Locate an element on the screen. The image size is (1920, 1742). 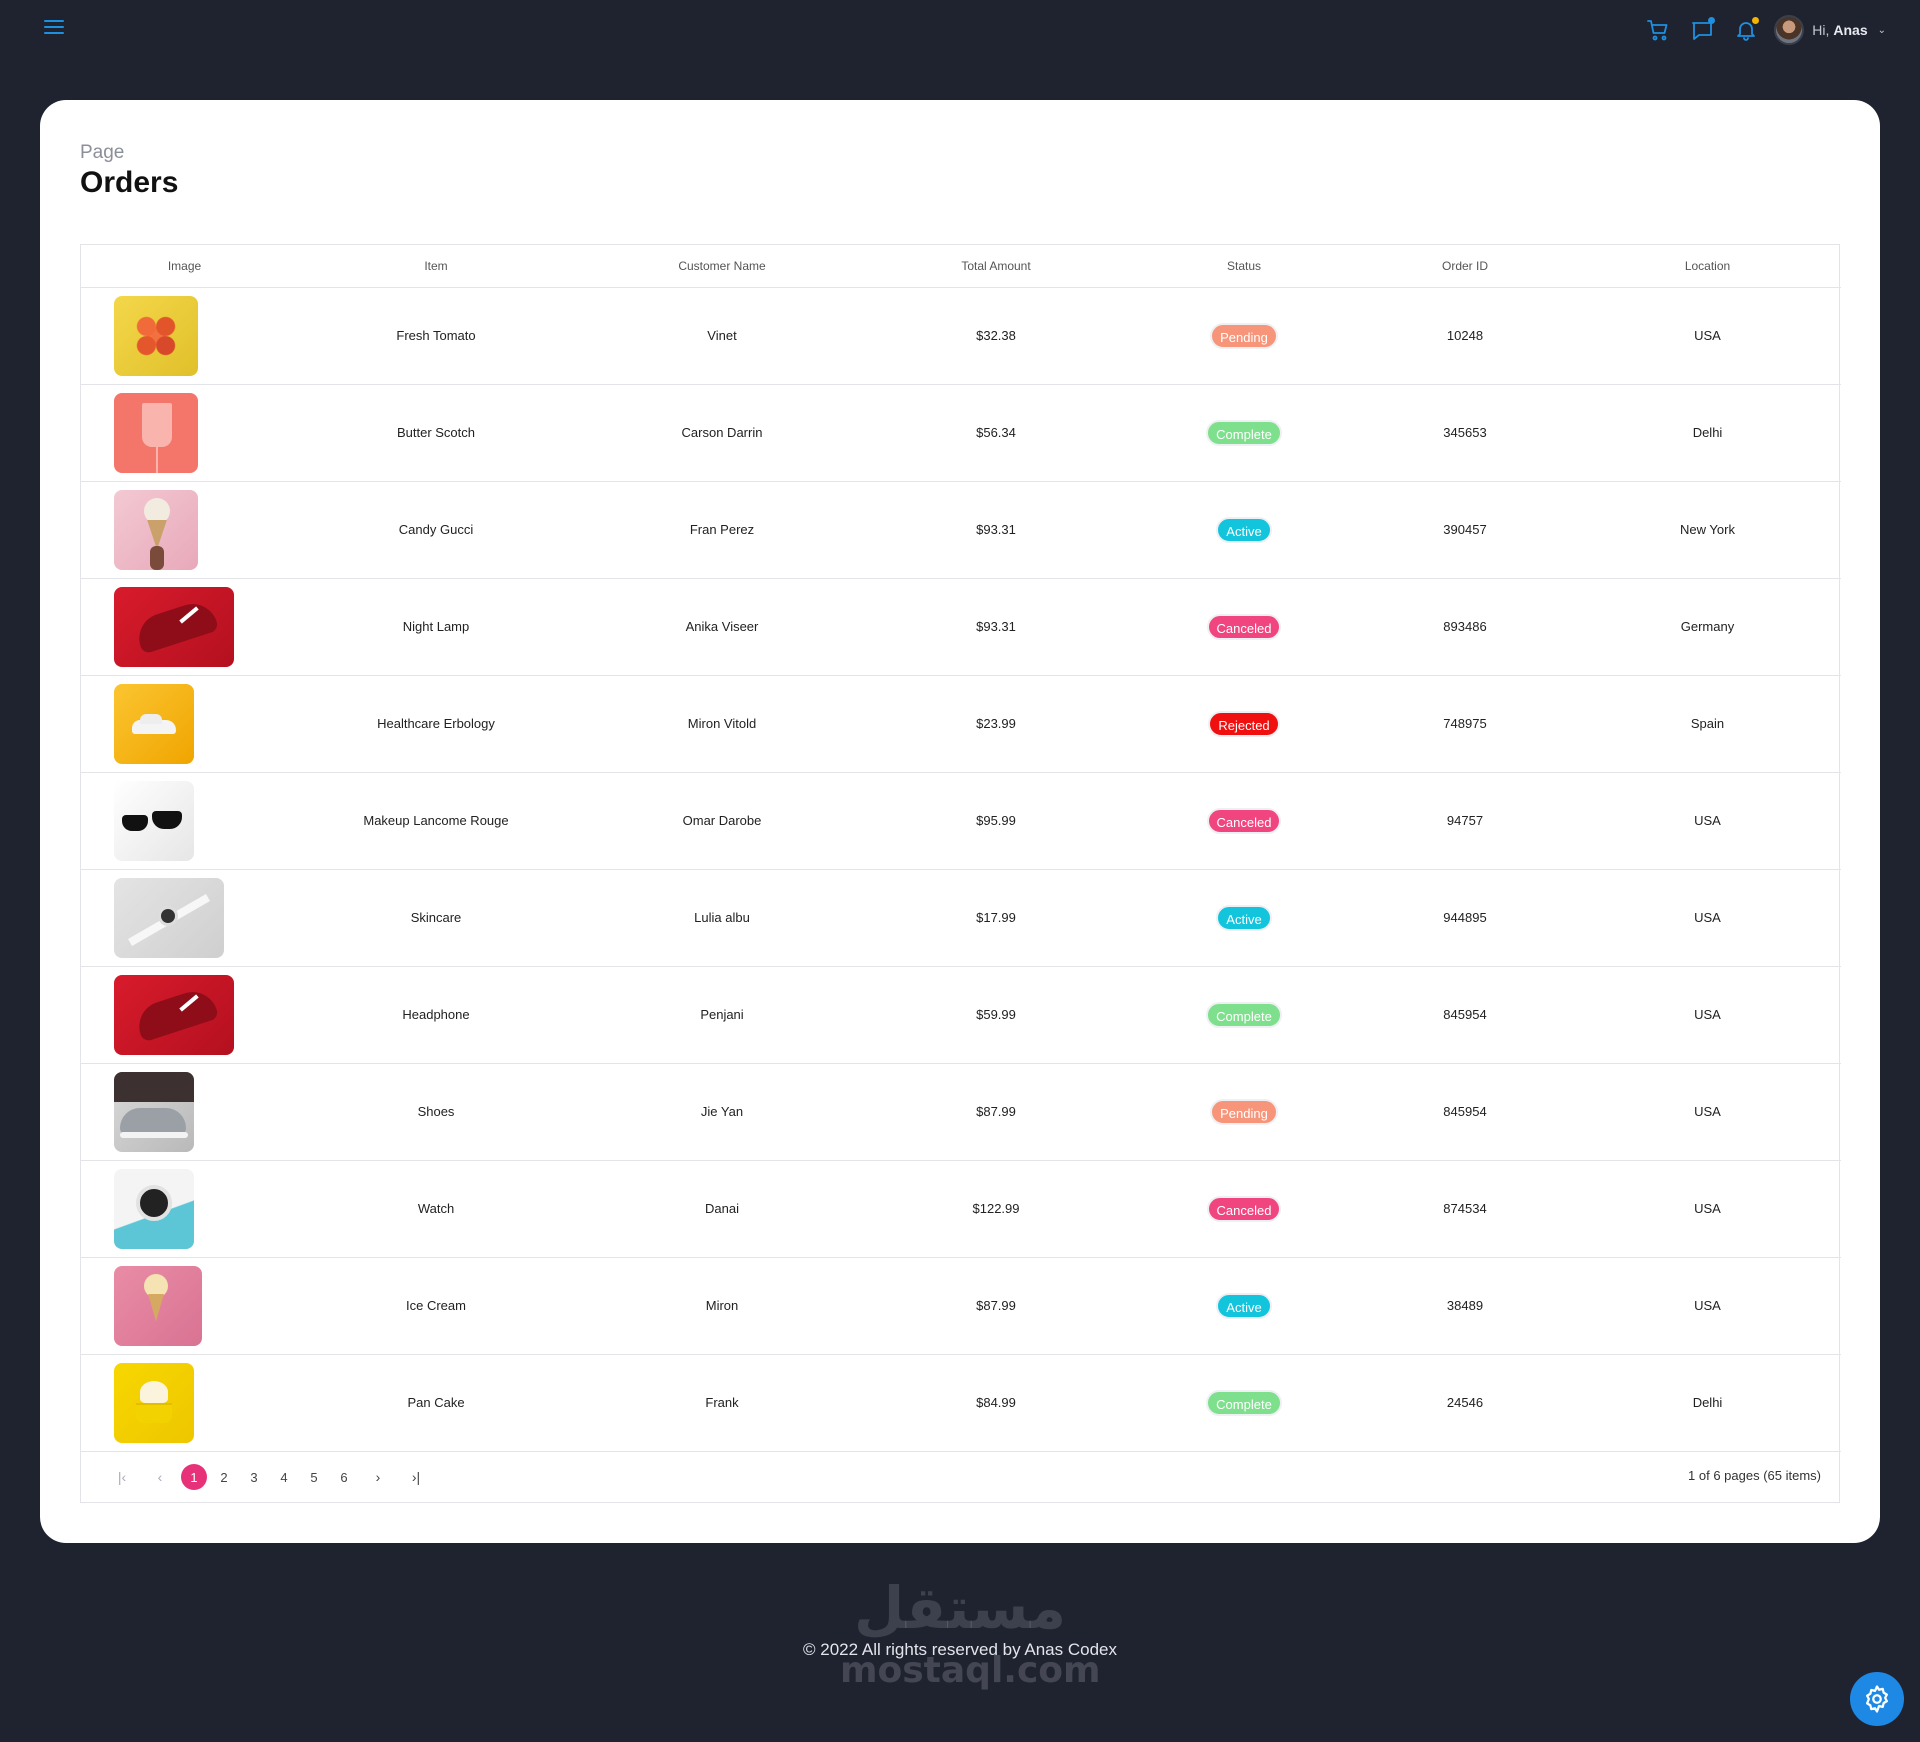
customer-name-cell: Fran Perez is located at coordinates (722, 530).